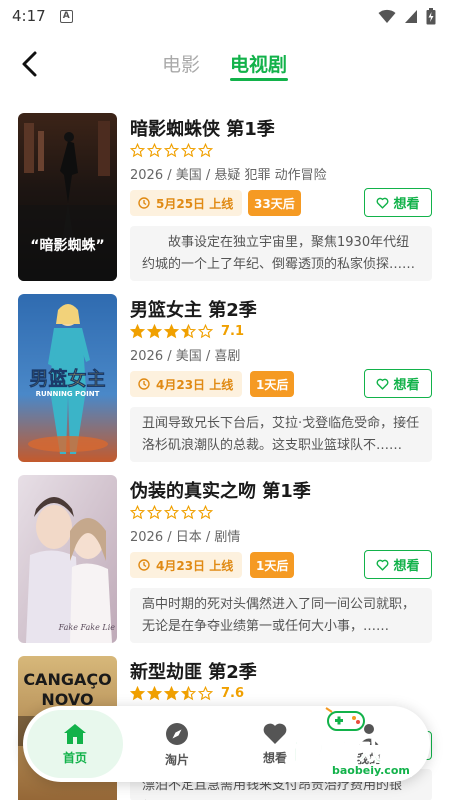  Describe the element at coordinates (202, 128) in the screenshot. I see `item-title: 暗影蜘蛛侠 第1季` at that location.